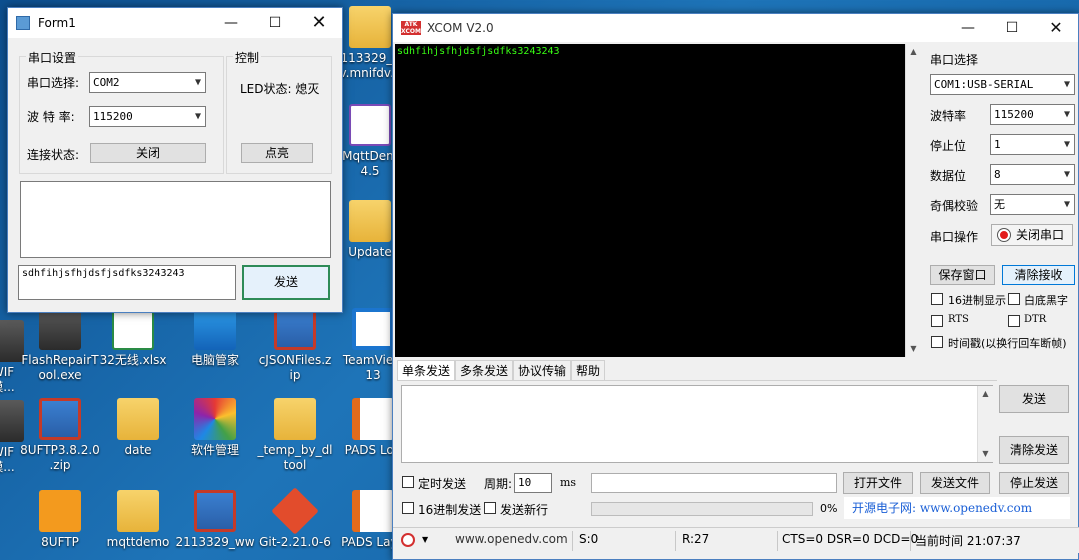 This screenshot has height=560, width=1079. I want to click on port-select: COM1:USB-SERIAL ▼, so click(1002, 84).